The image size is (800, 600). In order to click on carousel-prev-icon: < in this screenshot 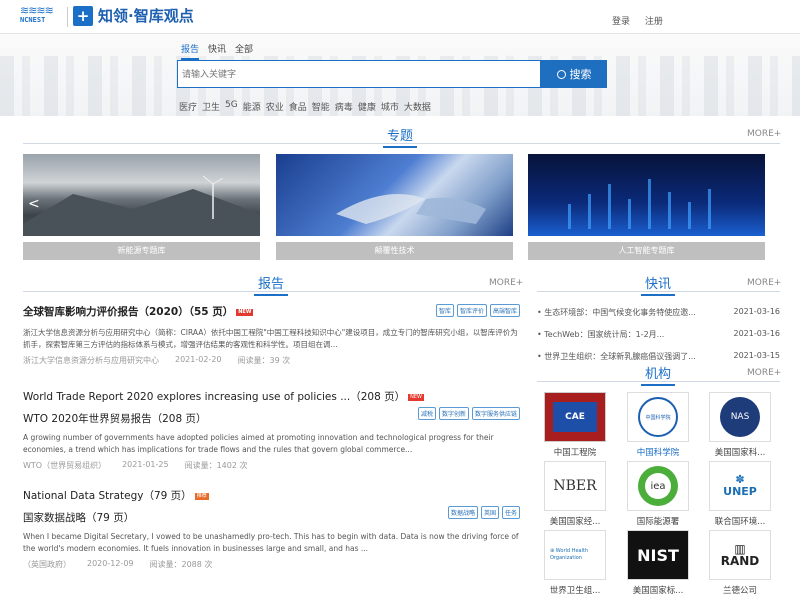, I will do `click(34, 204)`.